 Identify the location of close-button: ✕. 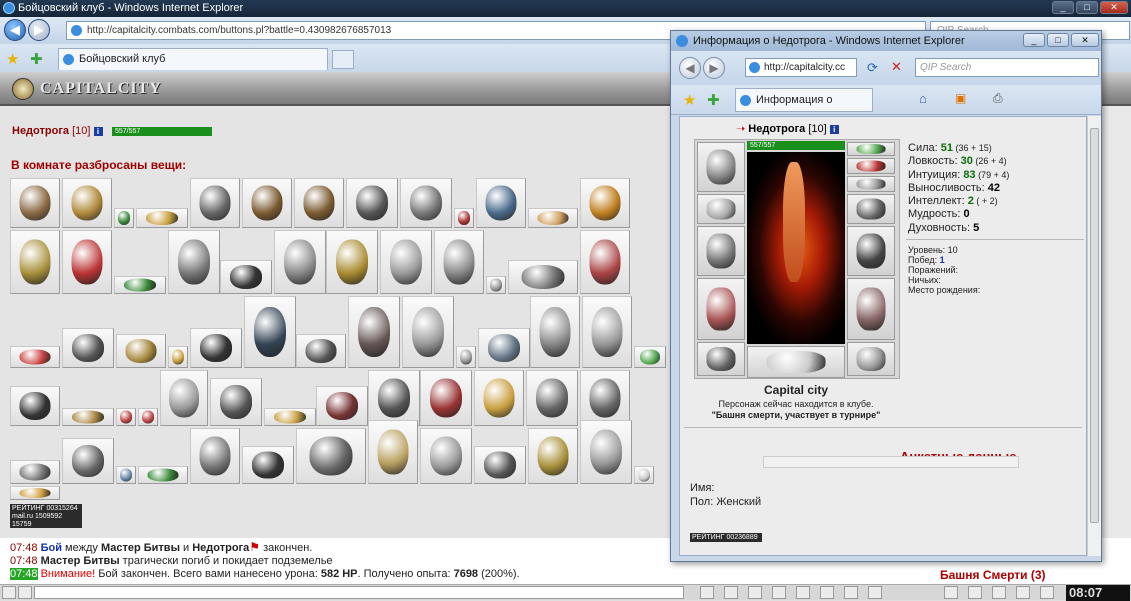
(1114, 7).